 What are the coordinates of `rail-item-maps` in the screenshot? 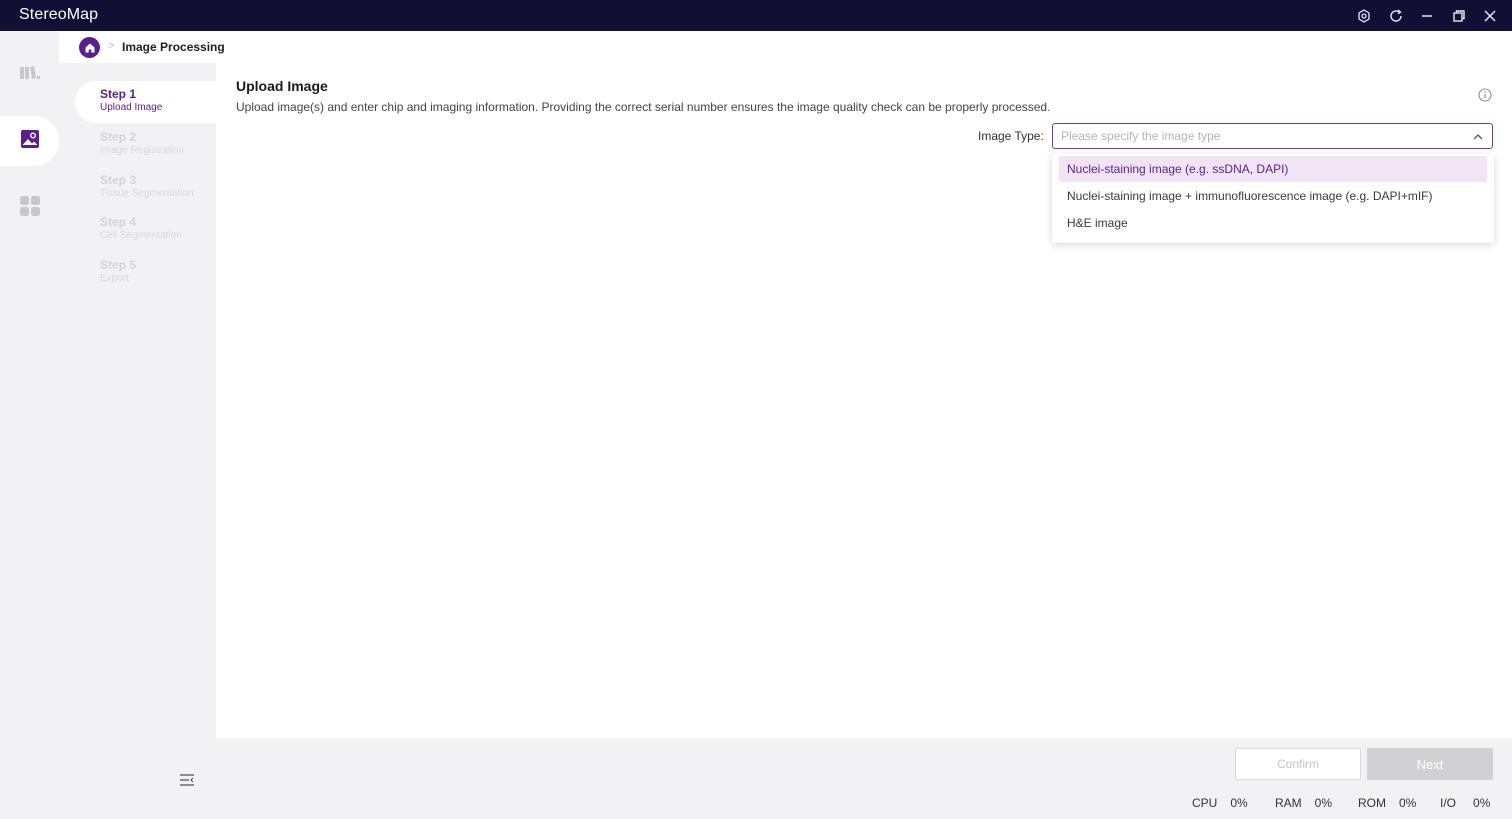 It's located at (29, 75).